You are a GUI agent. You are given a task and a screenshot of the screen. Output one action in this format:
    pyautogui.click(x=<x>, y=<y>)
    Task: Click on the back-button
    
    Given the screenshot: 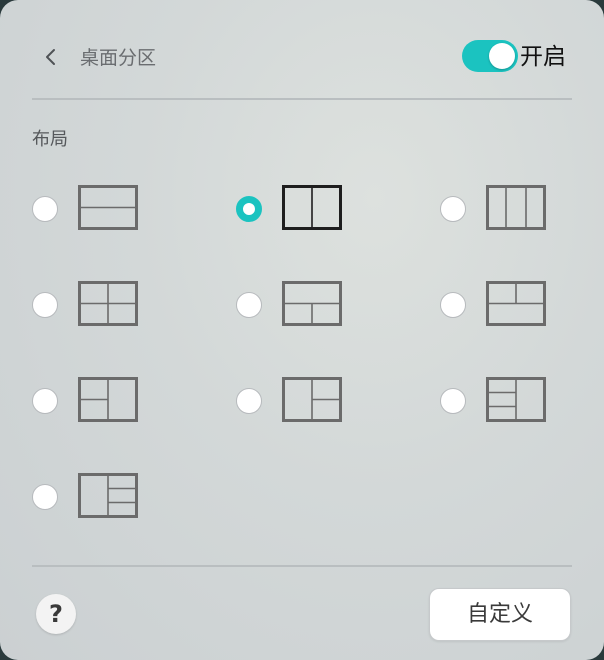 What is the action you would take?
    pyautogui.click(x=52, y=57)
    